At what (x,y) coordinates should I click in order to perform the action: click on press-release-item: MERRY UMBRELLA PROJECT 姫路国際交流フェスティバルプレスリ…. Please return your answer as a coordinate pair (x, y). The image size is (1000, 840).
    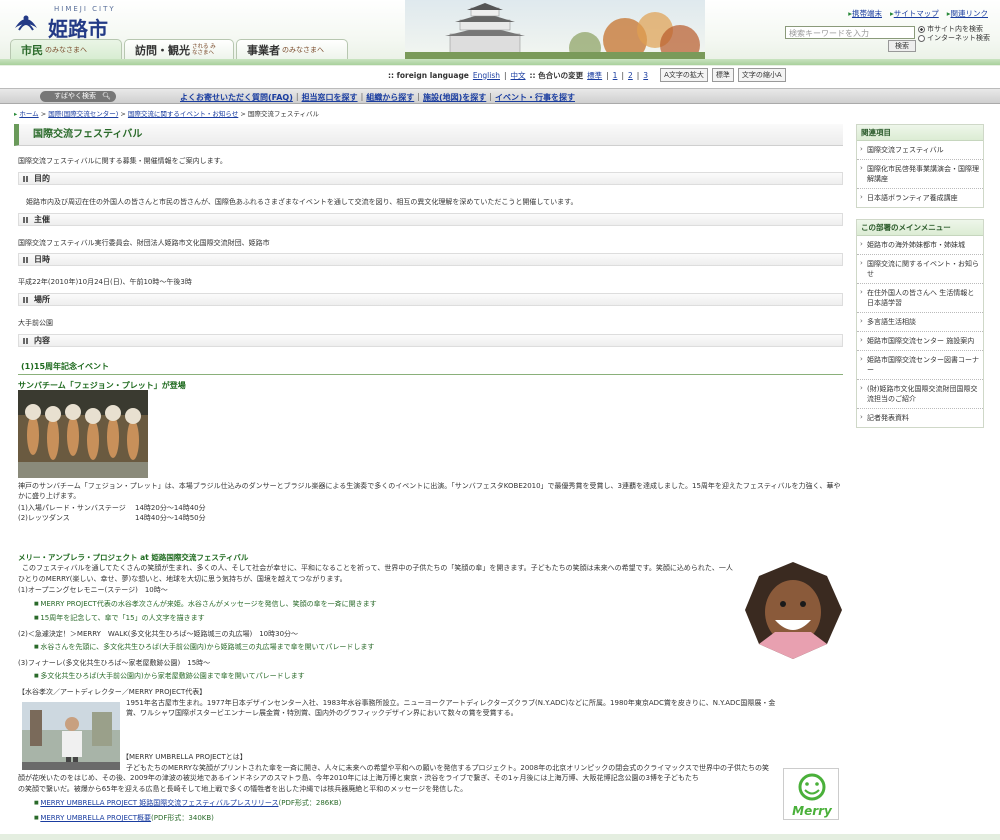
    Looking at the image, I should click on (187, 803).